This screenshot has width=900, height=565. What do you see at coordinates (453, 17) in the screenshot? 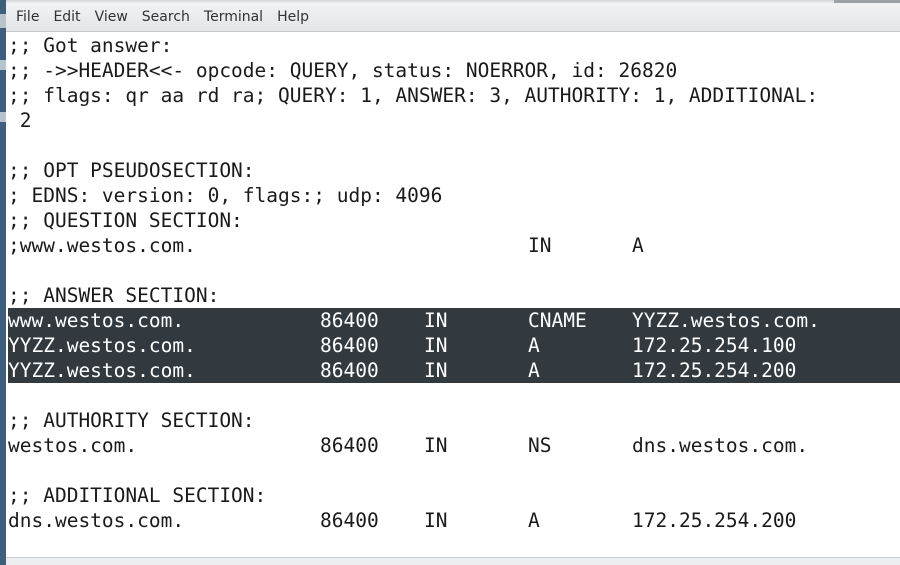
I see `menubar: File Edit View Search Terminal Help` at bounding box center [453, 17].